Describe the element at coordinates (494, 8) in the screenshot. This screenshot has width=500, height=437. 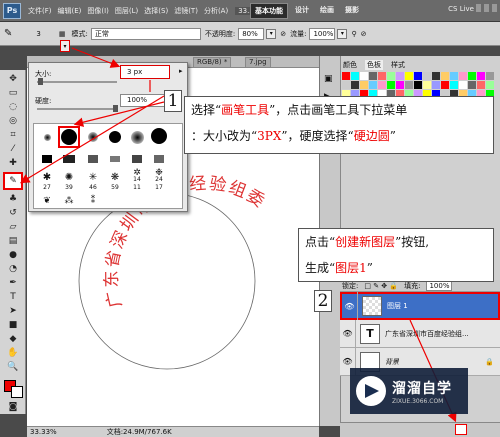
I see `close-icon` at that location.